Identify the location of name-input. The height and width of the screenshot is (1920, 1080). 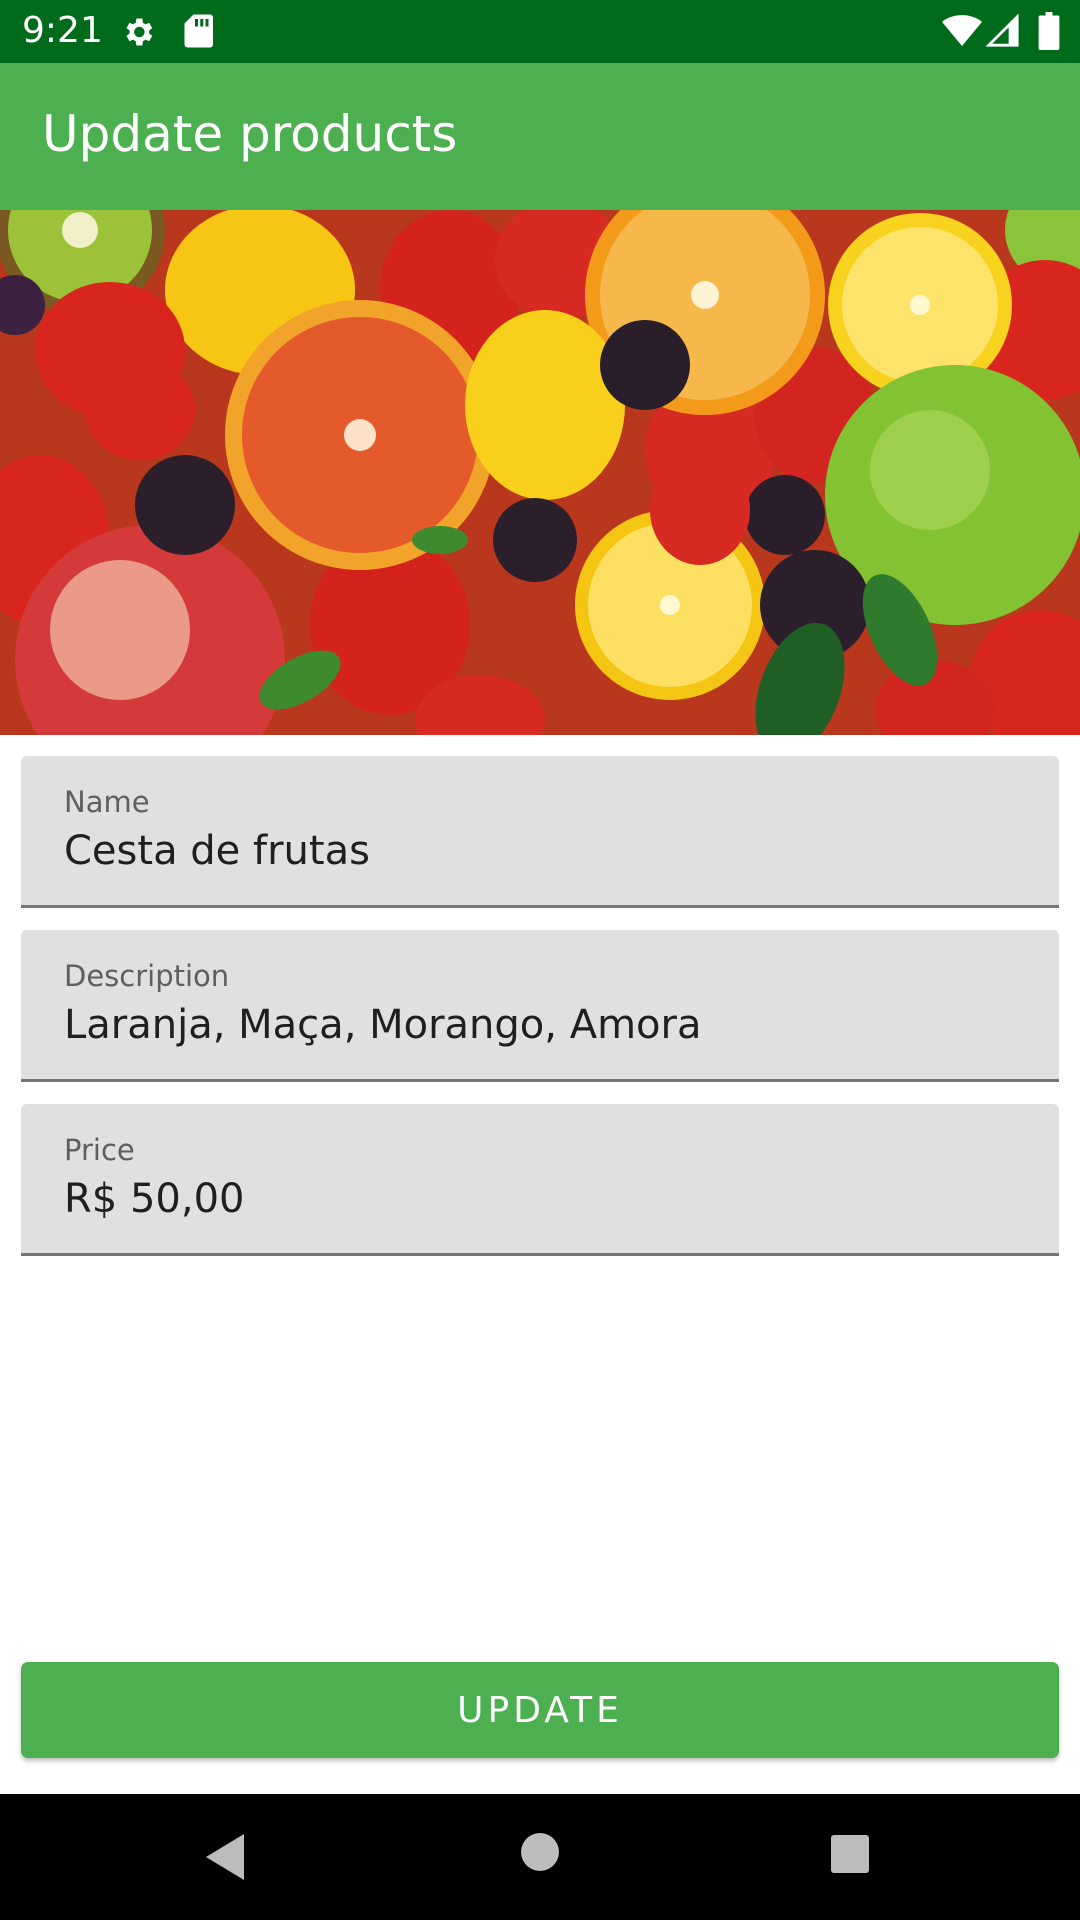
(544, 851).